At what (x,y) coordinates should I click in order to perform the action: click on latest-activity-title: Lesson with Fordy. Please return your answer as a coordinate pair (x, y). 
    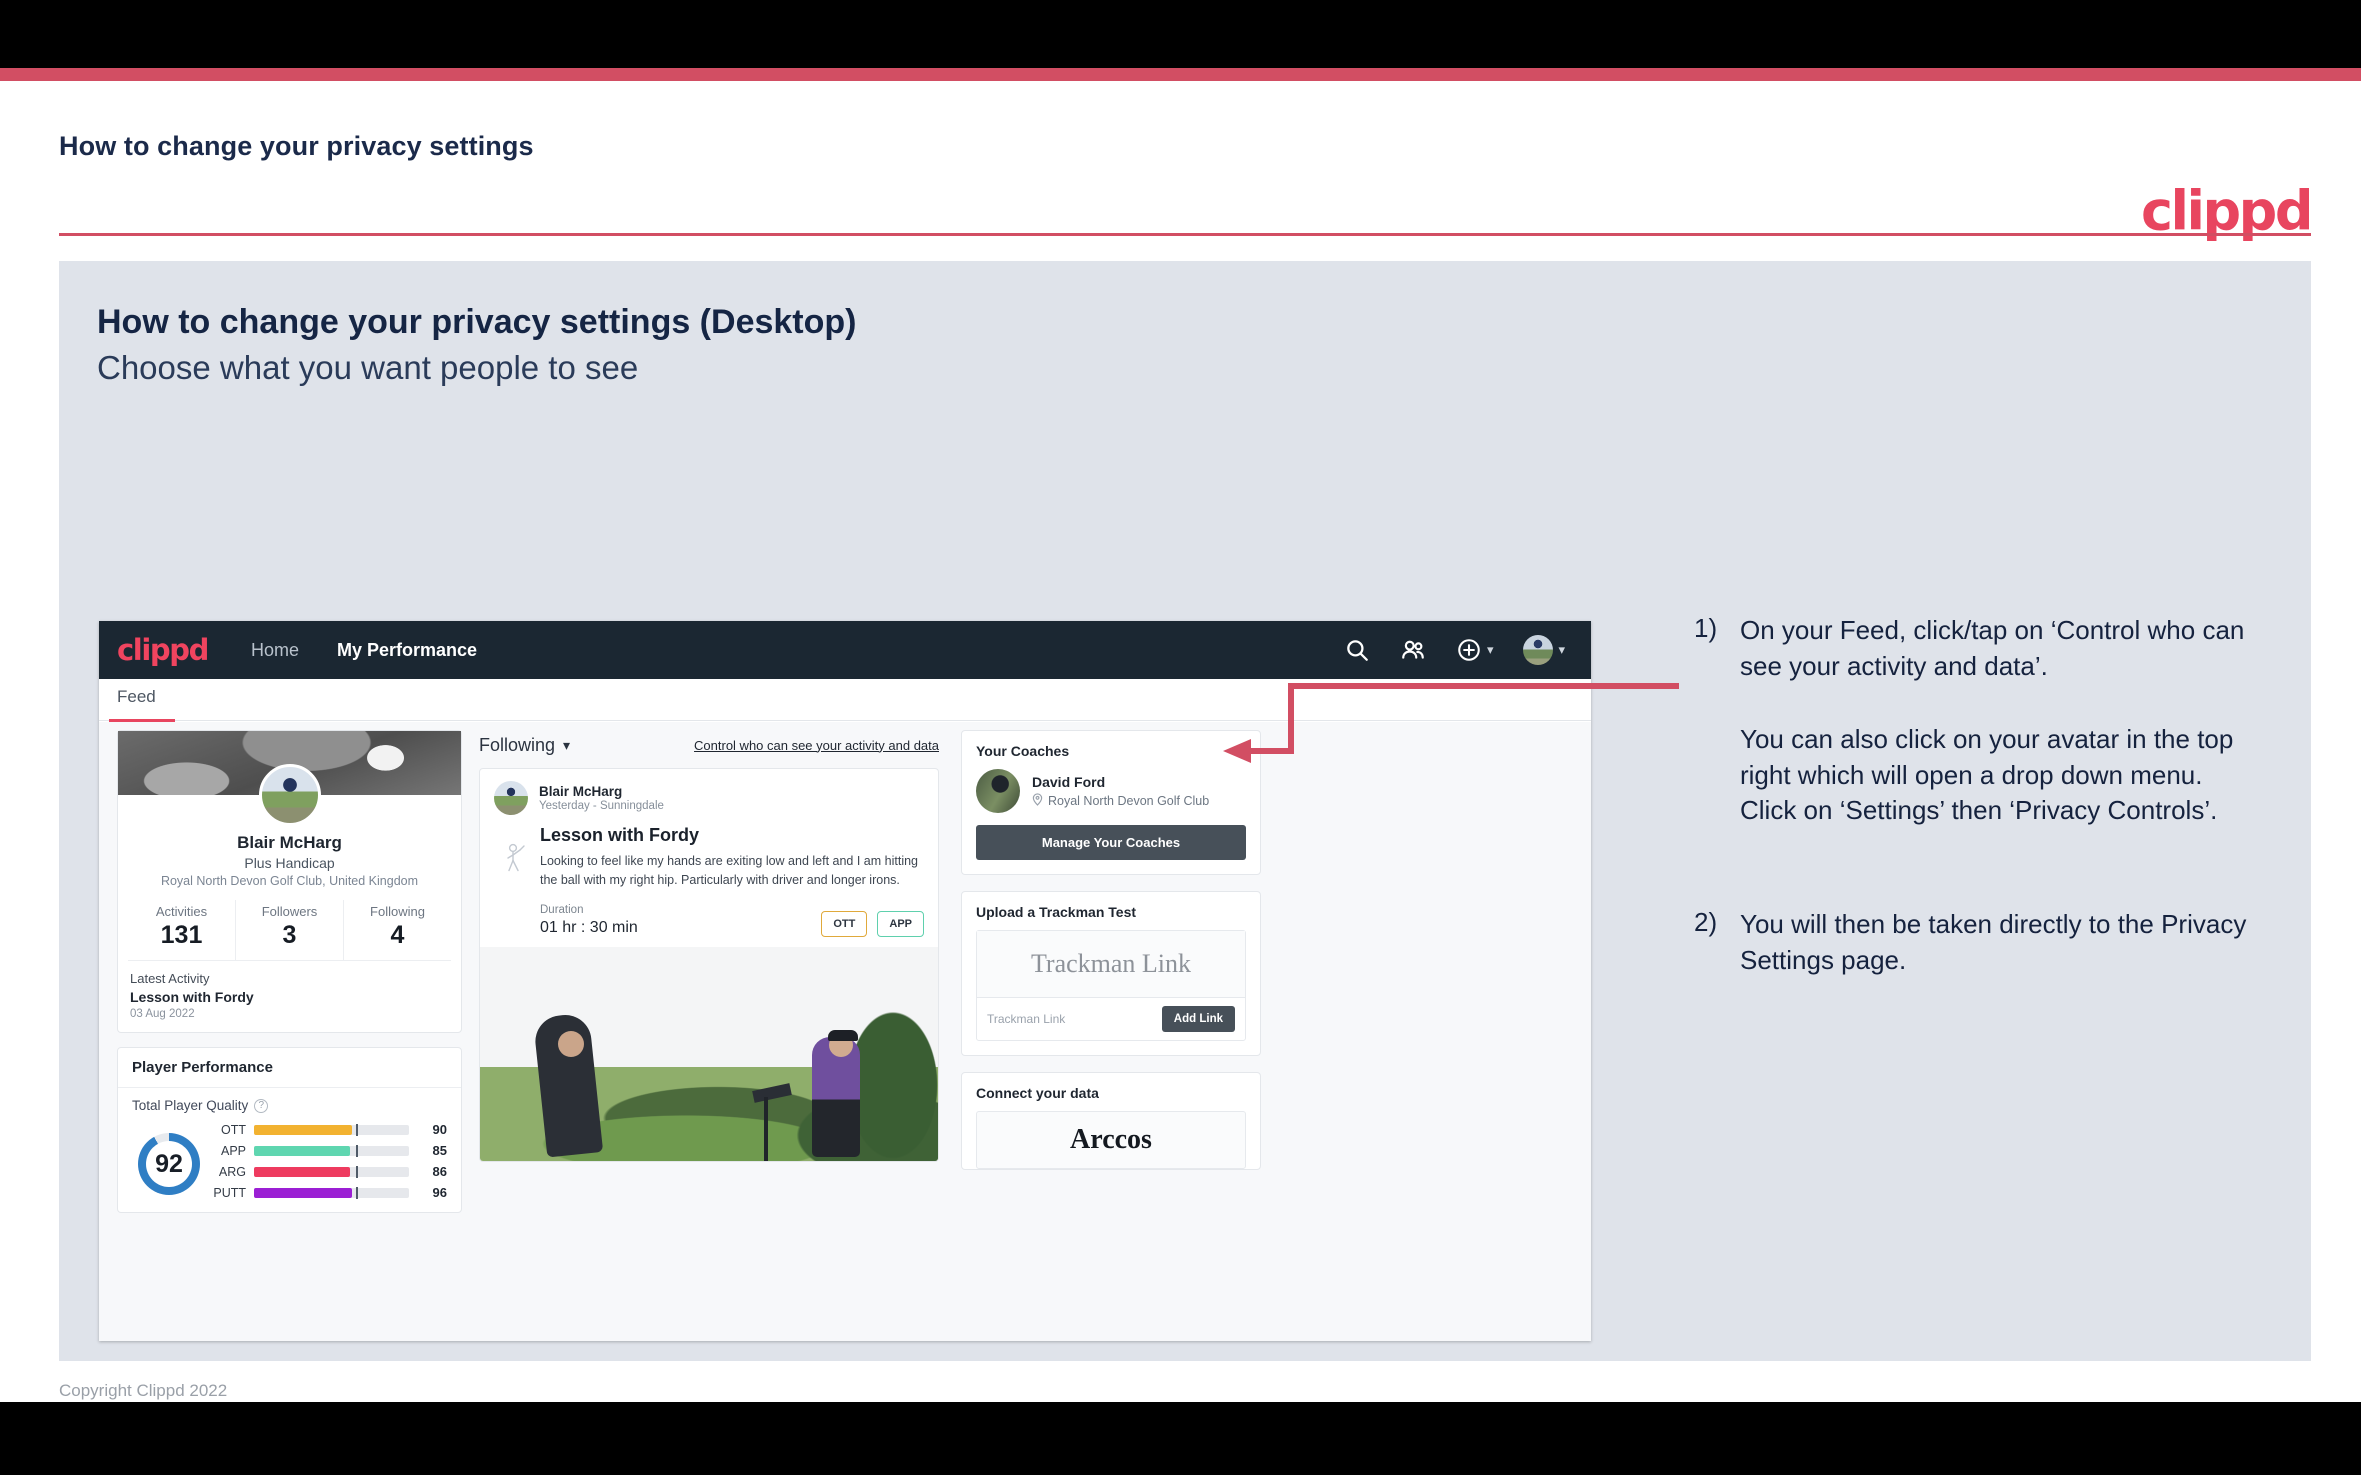
    Looking at the image, I should click on (289, 997).